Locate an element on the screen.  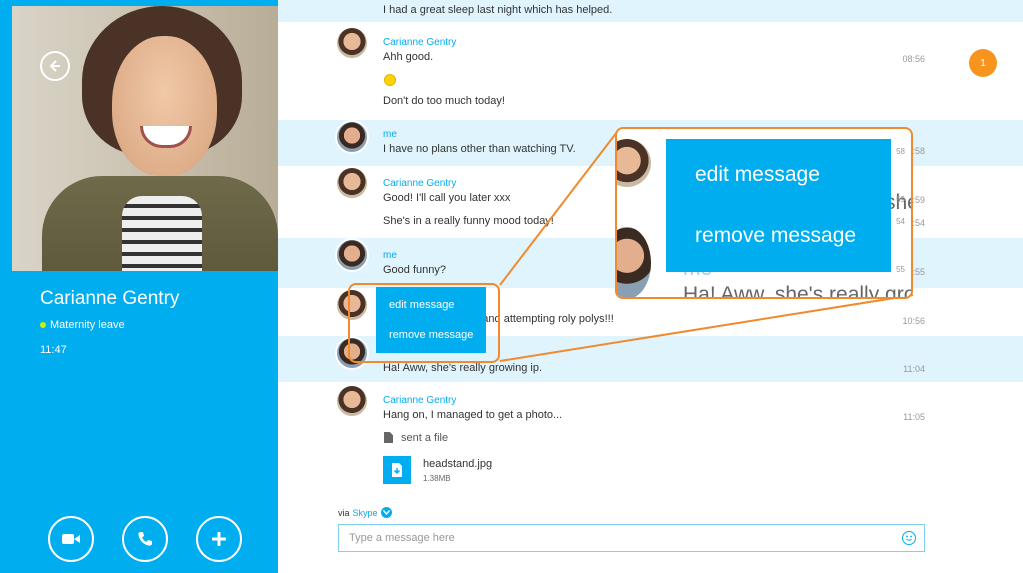
message-text: Ahh good. is located at coordinates (408, 57).